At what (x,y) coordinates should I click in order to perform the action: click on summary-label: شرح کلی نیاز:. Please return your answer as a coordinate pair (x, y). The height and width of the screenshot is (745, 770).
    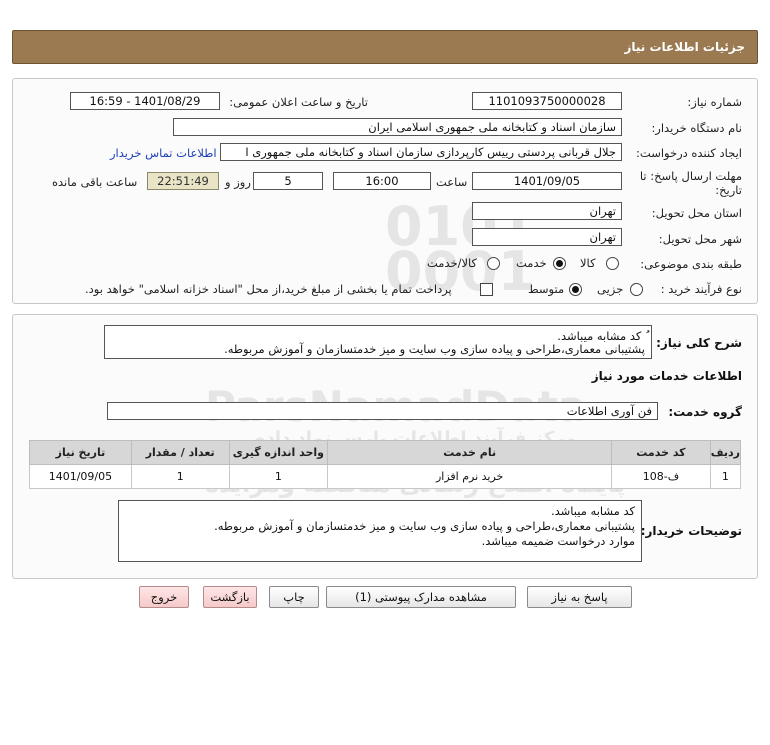
    Looking at the image, I should click on (699, 343).